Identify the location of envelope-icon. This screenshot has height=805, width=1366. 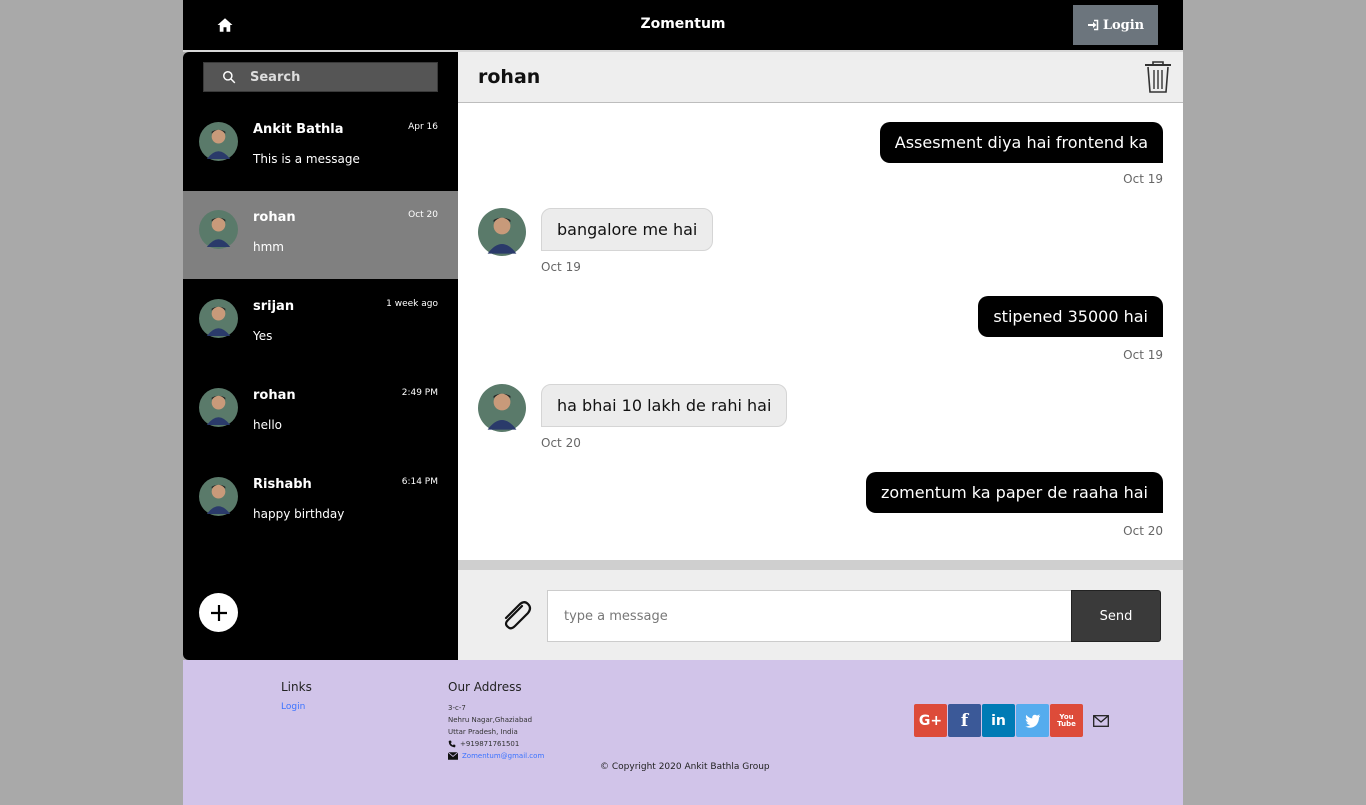
(453, 756).